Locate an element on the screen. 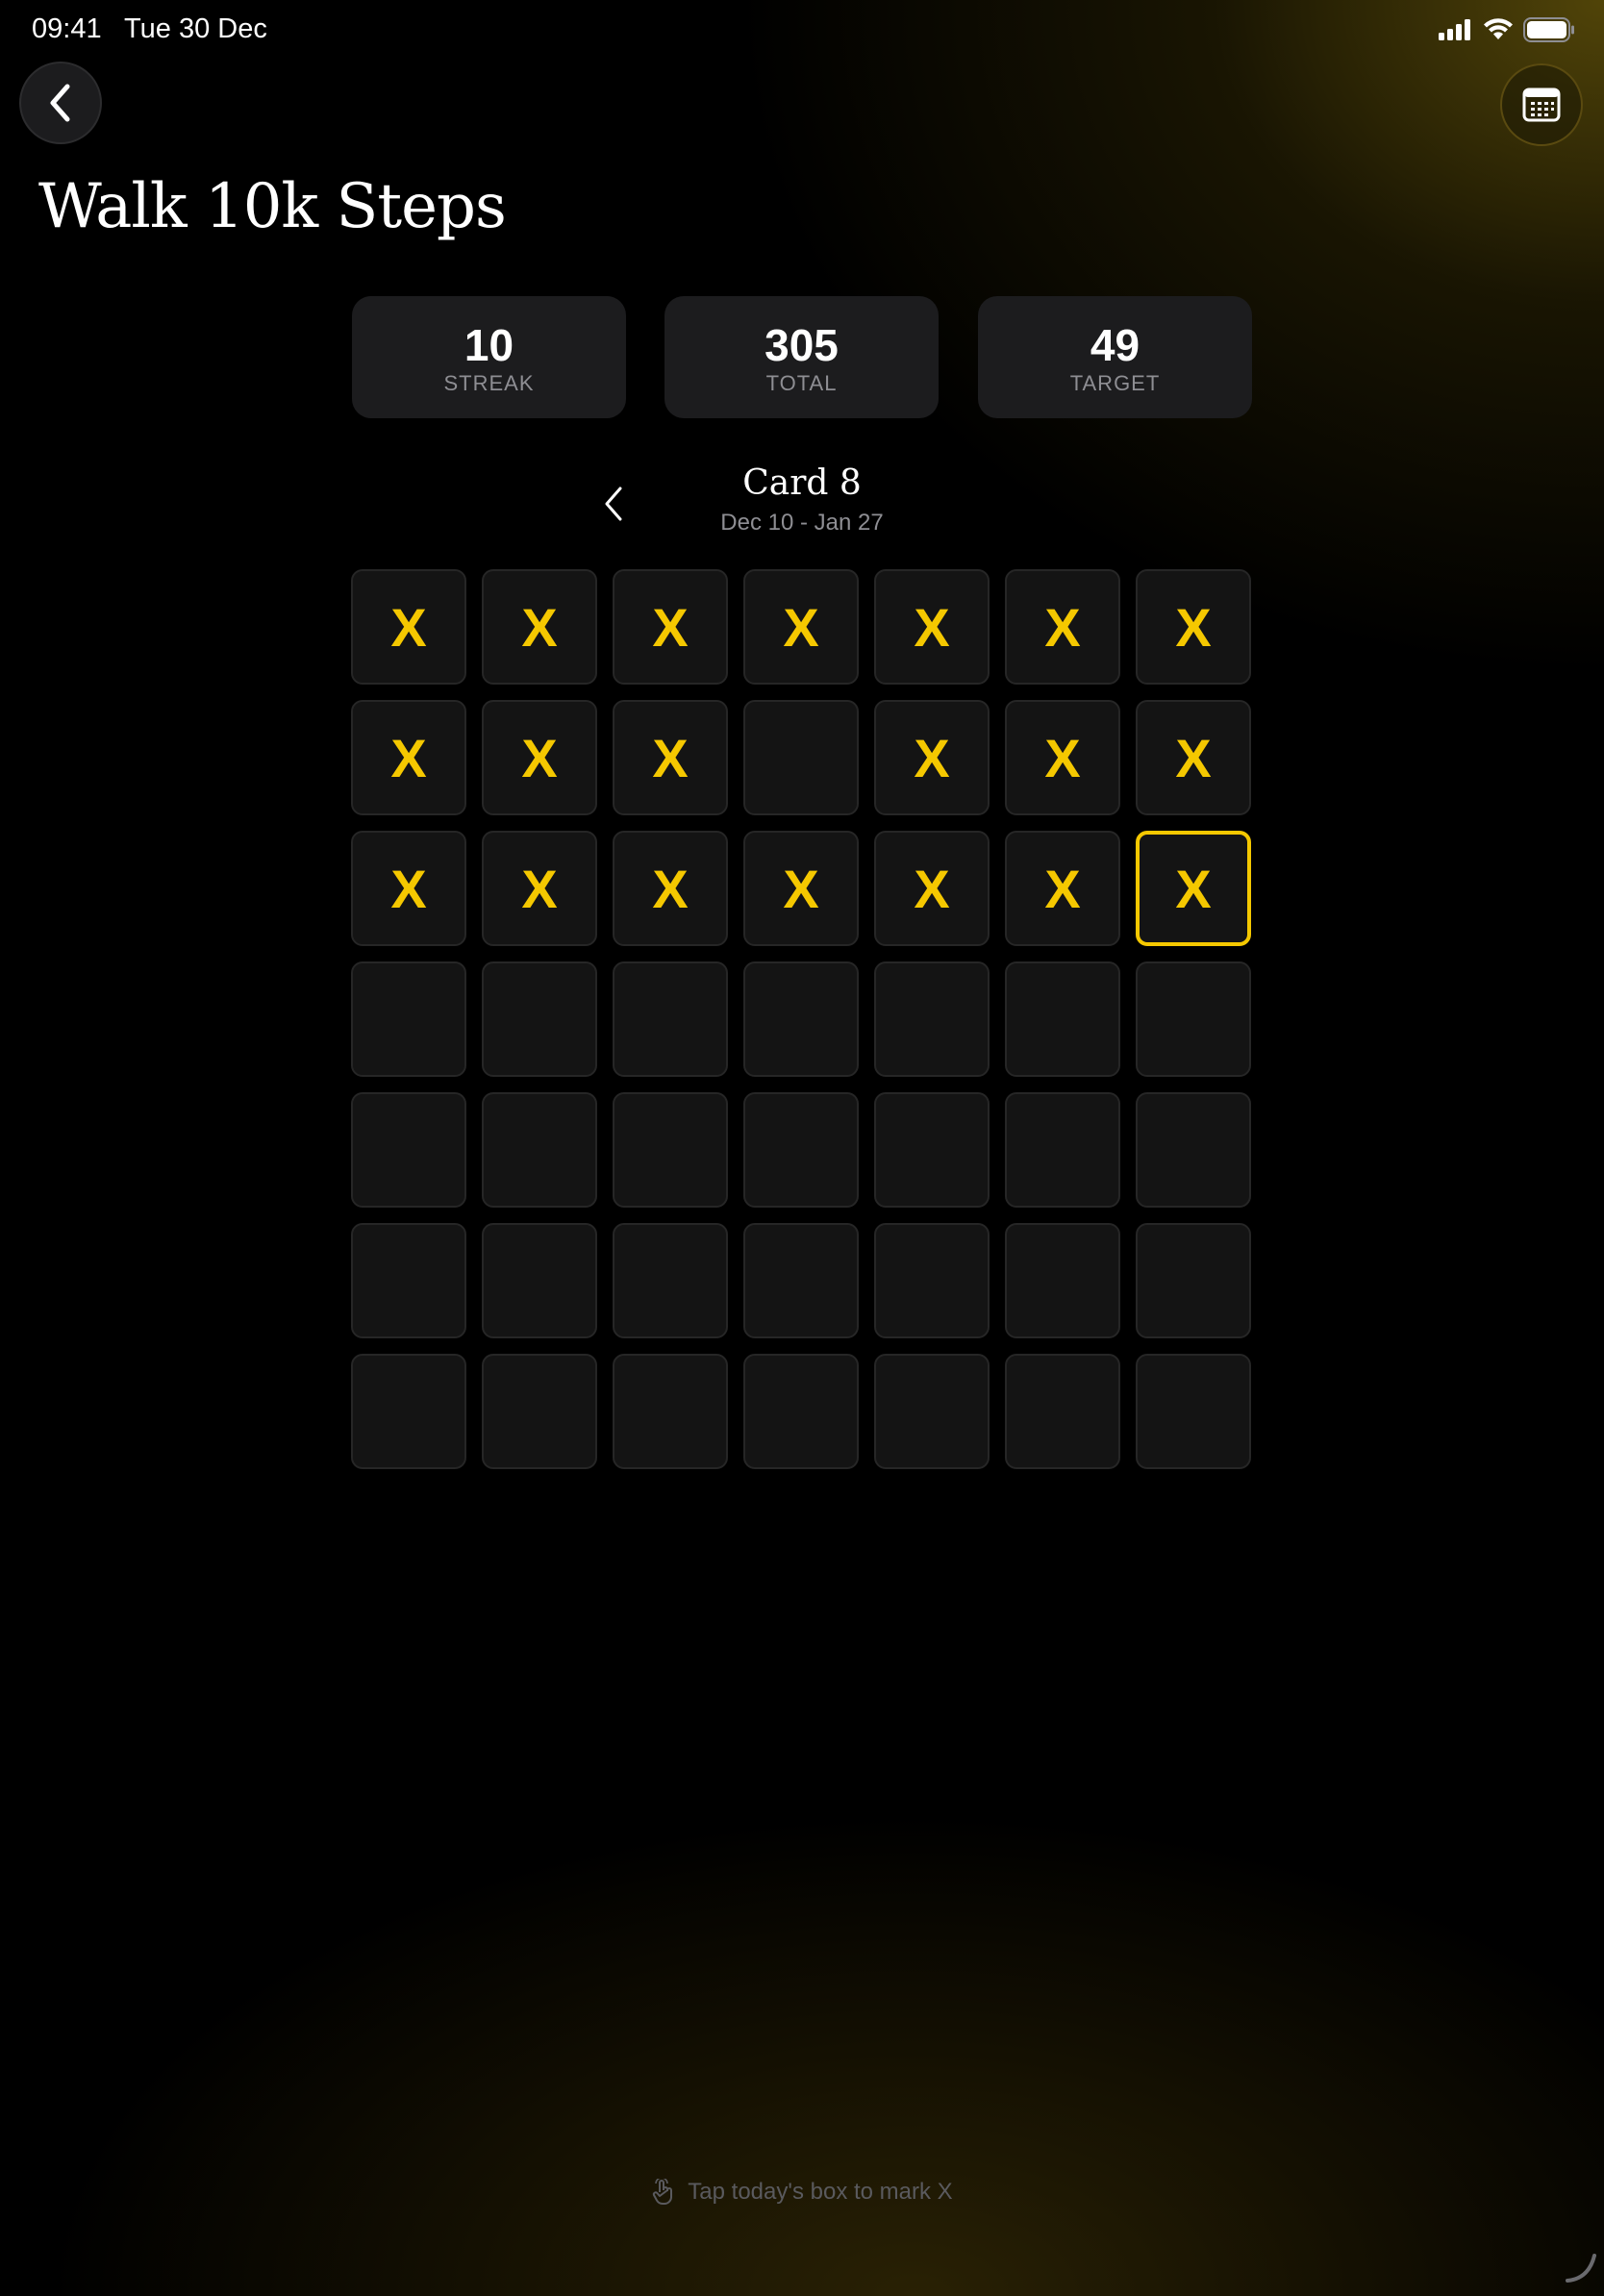 This screenshot has width=1604, height=2296. back-button is located at coordinates (60, 103).